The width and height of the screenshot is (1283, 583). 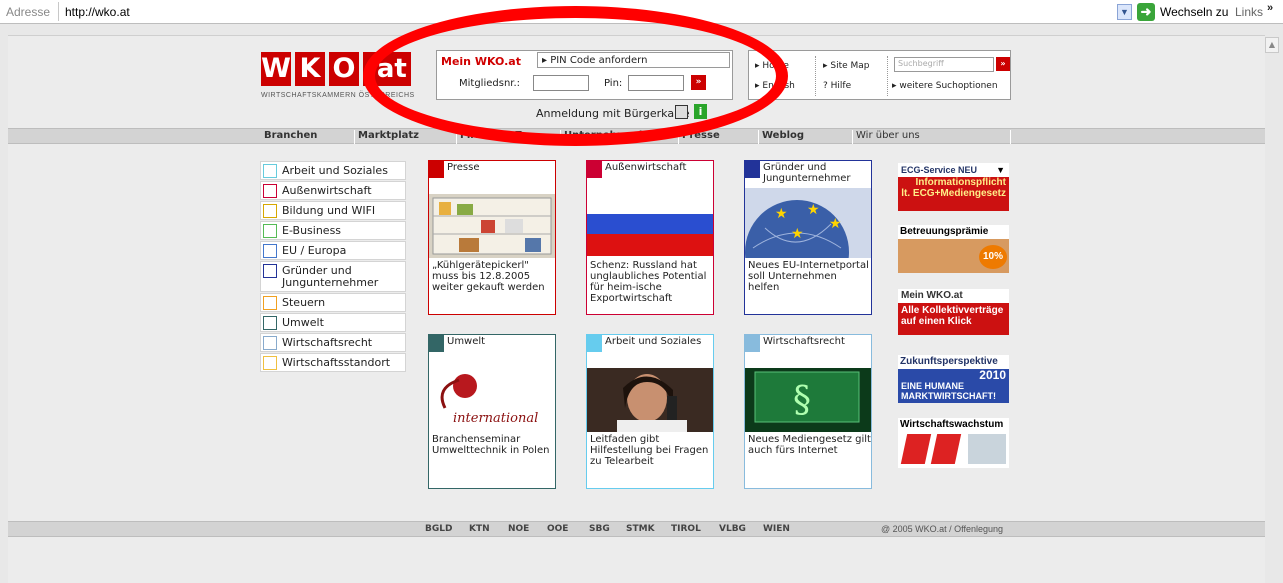 I want to click on footer-link-vlbg: VLBG, so click(x=732, y=529).